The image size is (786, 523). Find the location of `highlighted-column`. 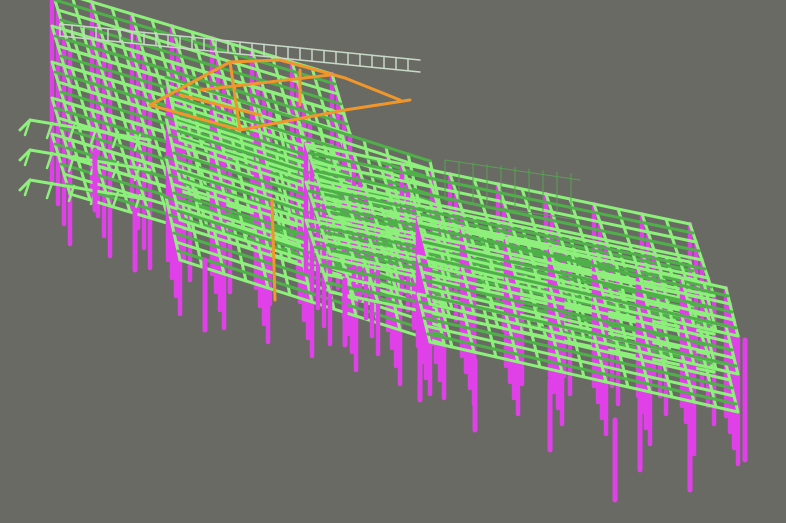

highlighted-column is located at coordinates (273, 250).